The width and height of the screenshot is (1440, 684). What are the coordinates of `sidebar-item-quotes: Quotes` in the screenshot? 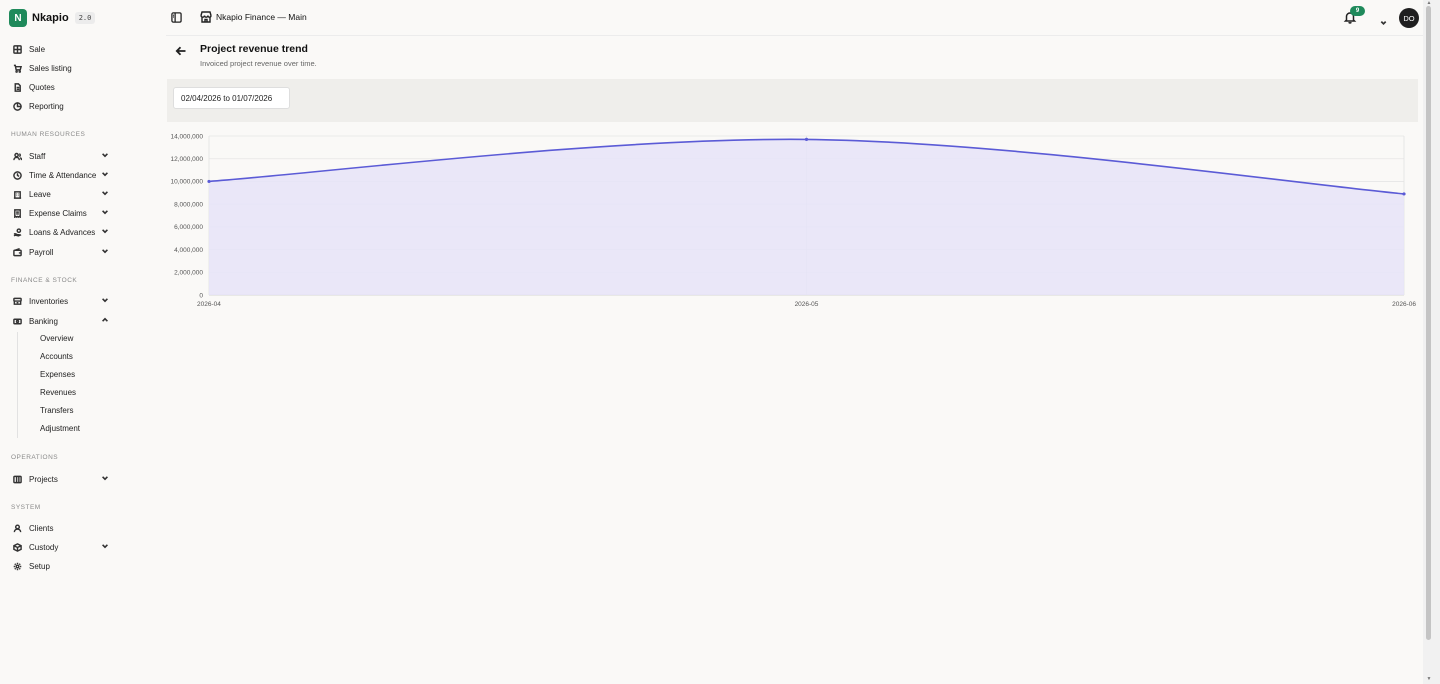 It's located at (61, 87).